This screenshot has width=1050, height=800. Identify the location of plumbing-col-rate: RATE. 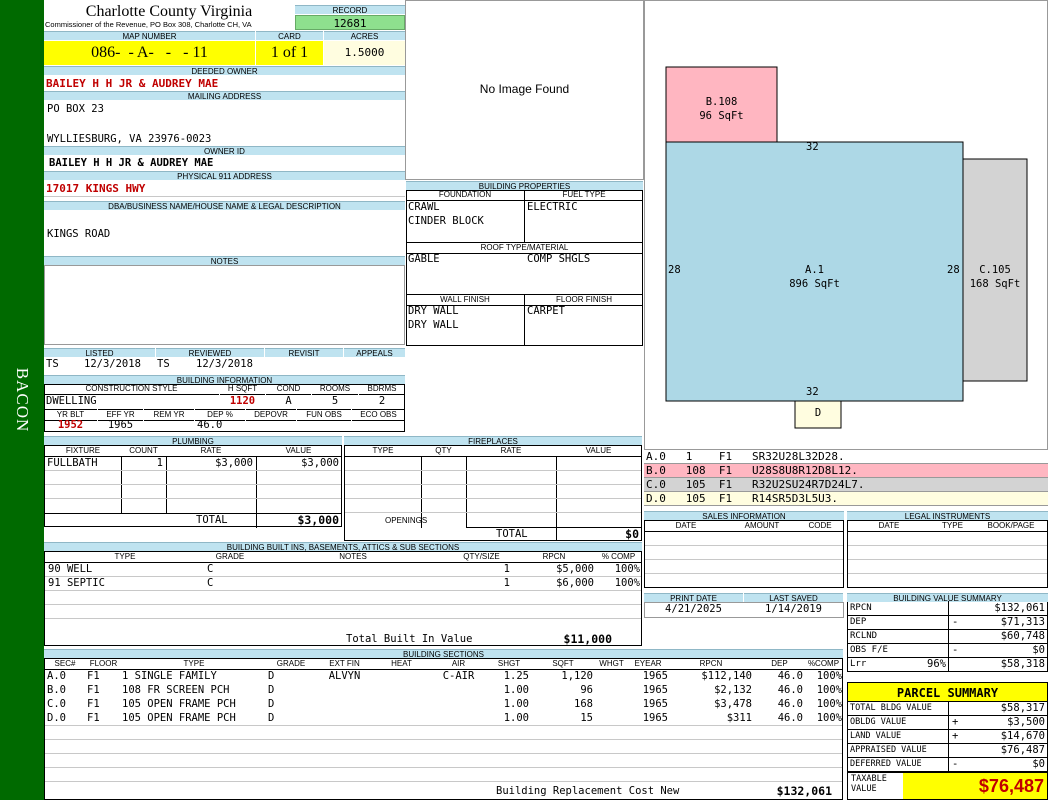
(211, 451).